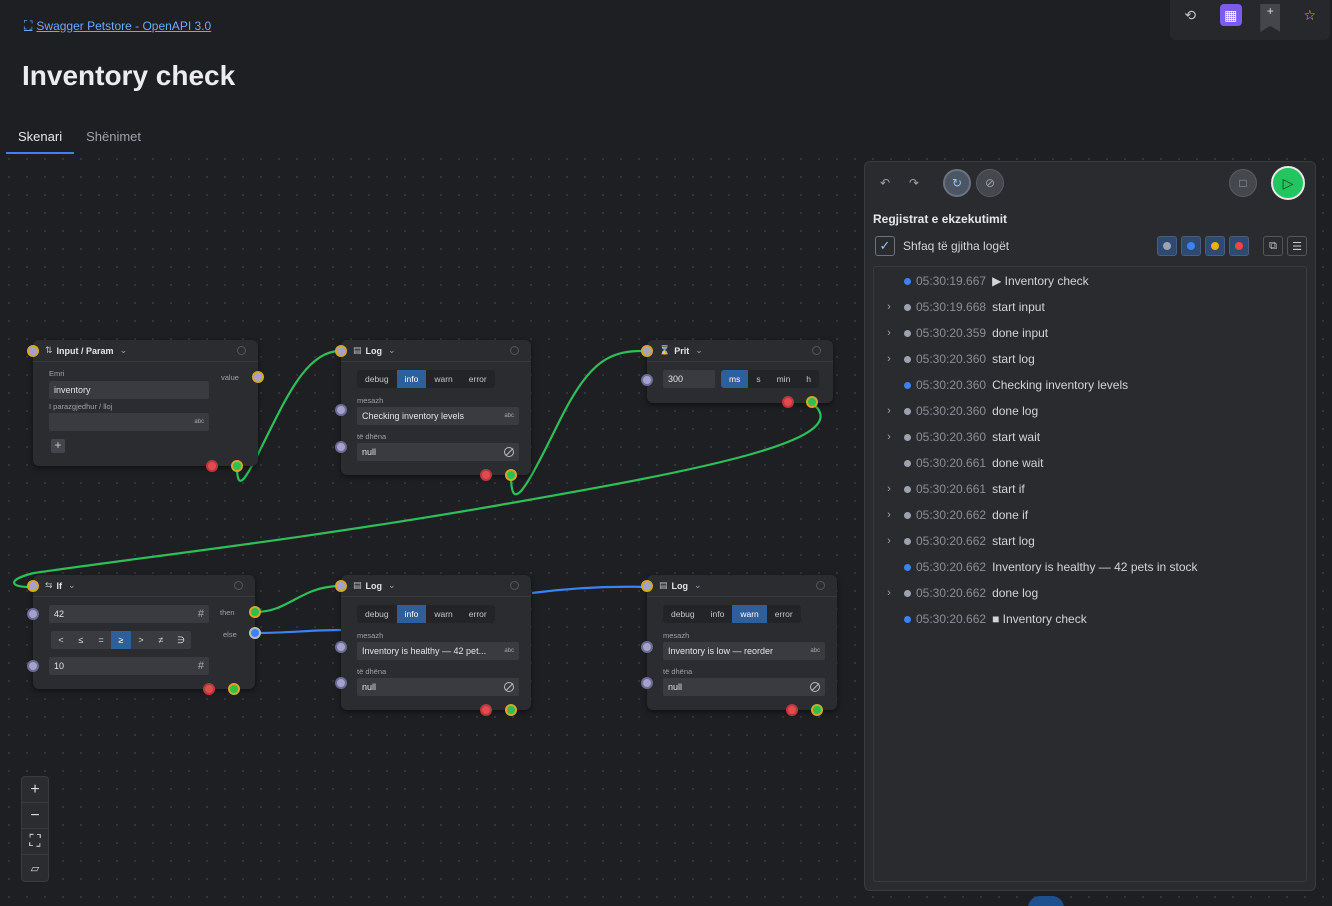 The width and height of the screenshot is (1332, 906). I want to click on log2-error-port, so click(486, 710).